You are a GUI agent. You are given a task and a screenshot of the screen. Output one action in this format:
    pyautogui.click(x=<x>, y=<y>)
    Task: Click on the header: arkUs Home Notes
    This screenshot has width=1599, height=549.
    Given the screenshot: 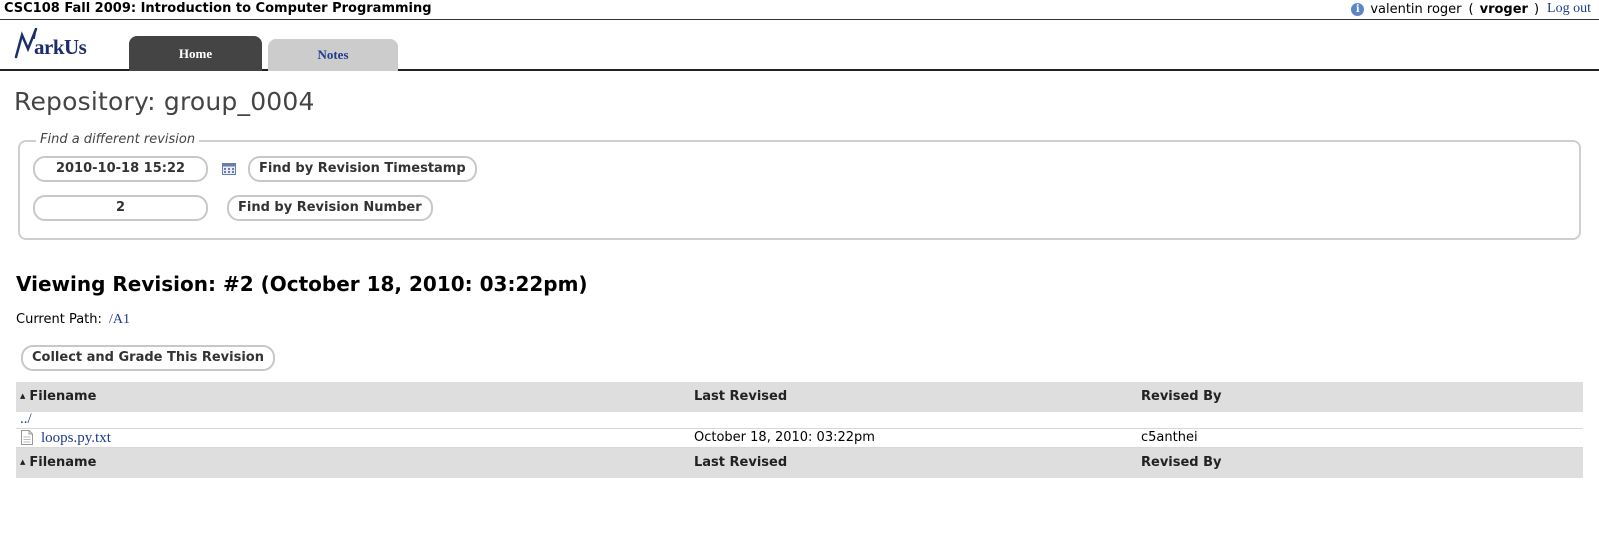 What is the action you would take?
    pyautogui.click(x=799, y=46)
    